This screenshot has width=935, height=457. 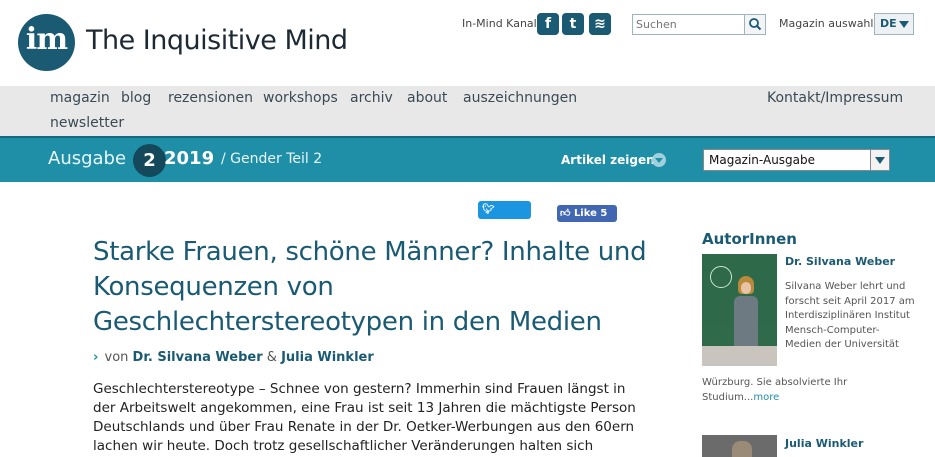 I want to click on tweet-label: Tweet, so click(x=499, y=227).